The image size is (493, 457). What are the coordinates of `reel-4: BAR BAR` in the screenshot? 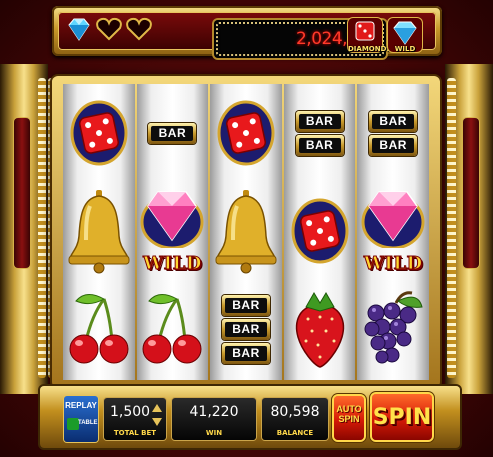 It's located at (319, 232).